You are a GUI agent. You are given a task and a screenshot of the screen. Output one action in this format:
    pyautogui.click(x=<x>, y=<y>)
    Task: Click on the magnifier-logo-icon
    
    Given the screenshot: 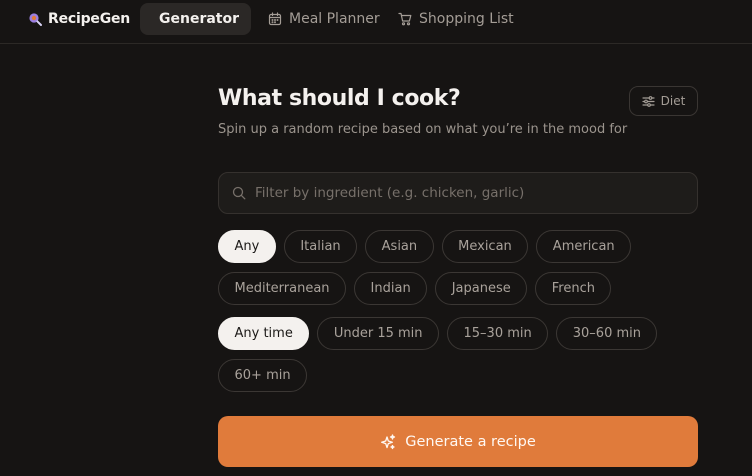 What is the action you would take?
    pyautogui.click(x=35, y=19)
    